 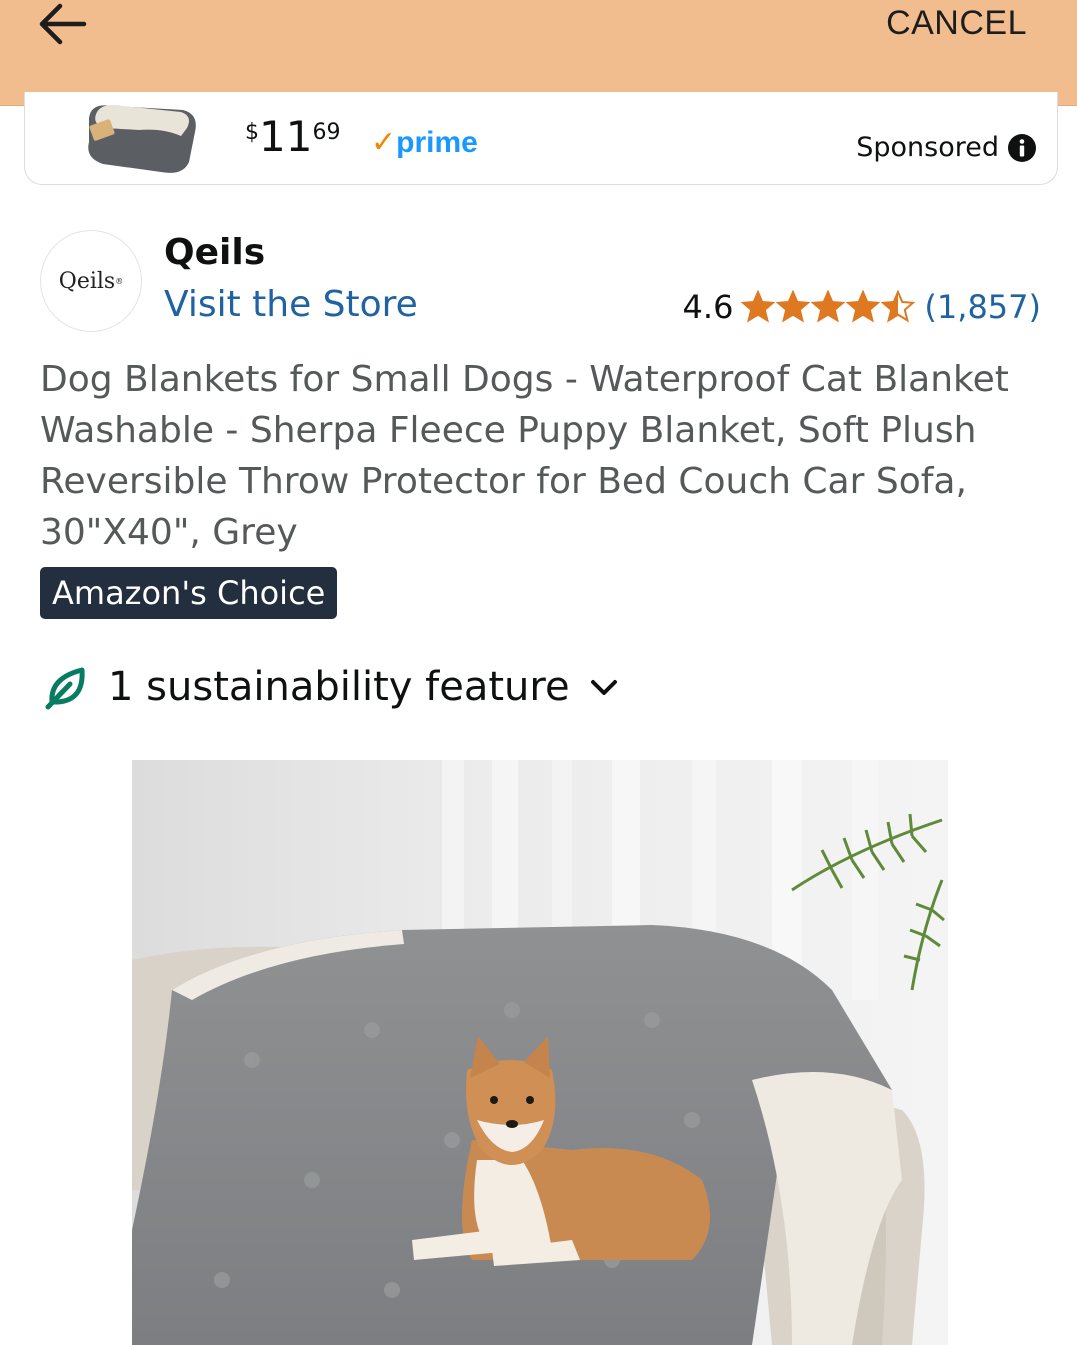 I want to click on rating-summary: 4.6 (1,857), so click(x=862, y=307).